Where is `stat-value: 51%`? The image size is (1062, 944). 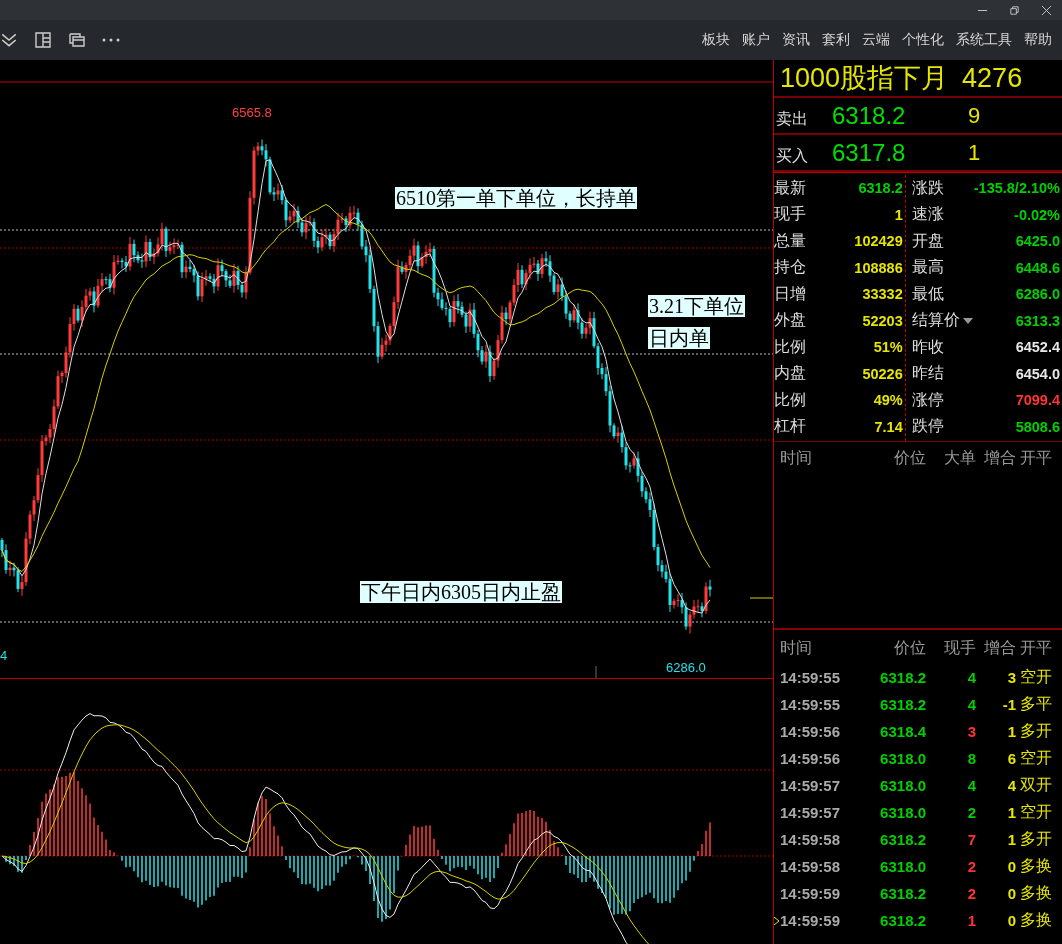 stat-value: 51% is located at coordinates (888, 347).